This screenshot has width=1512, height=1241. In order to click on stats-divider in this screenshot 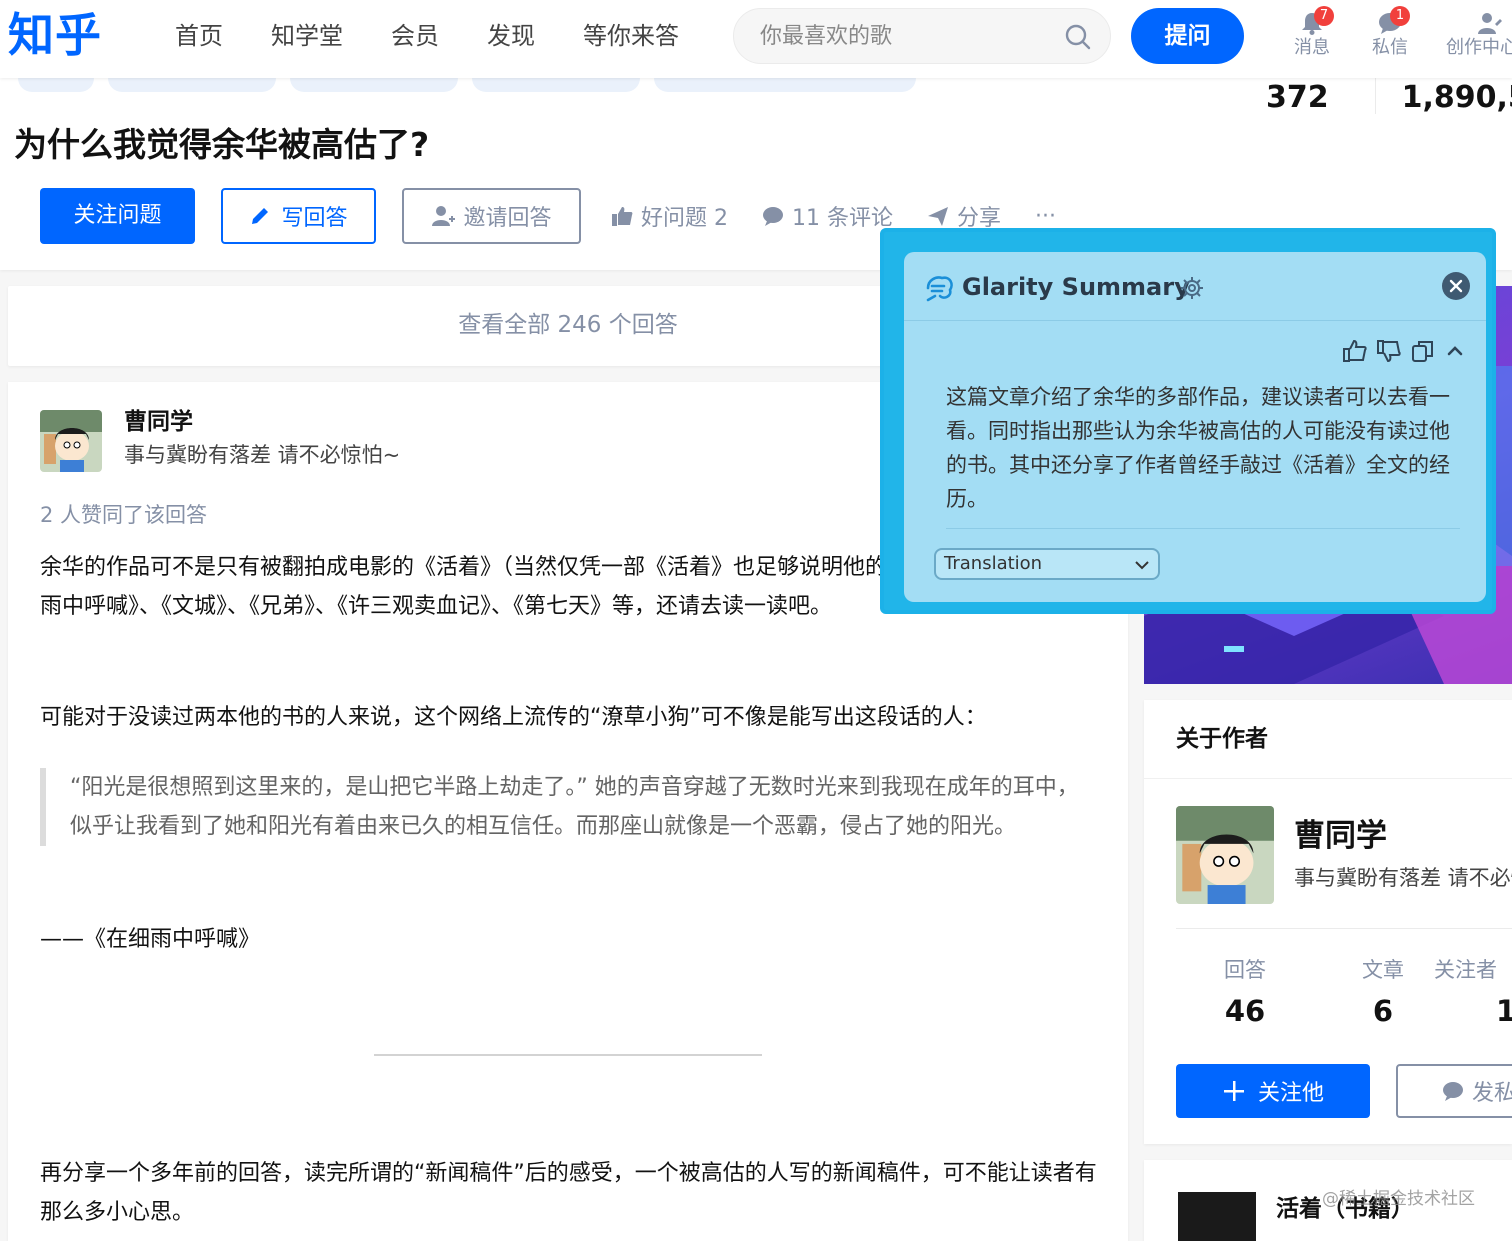, I will do `click(1375, 96)`.